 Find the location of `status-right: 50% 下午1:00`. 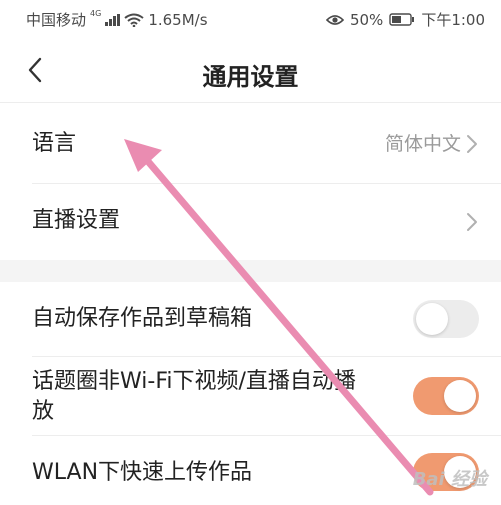

status-right: 50% 下午1:00 is located at coordinates (405, 19).